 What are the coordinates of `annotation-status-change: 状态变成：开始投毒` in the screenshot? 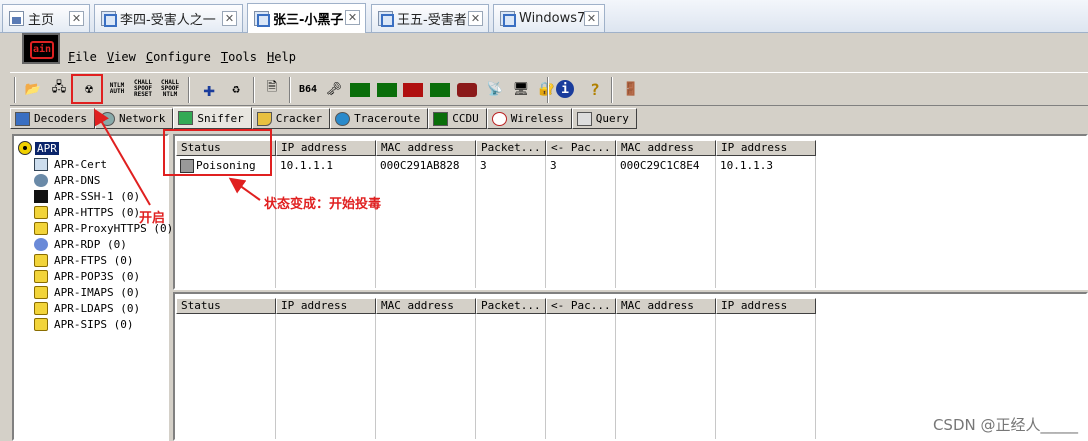 It's located at (323, 204).